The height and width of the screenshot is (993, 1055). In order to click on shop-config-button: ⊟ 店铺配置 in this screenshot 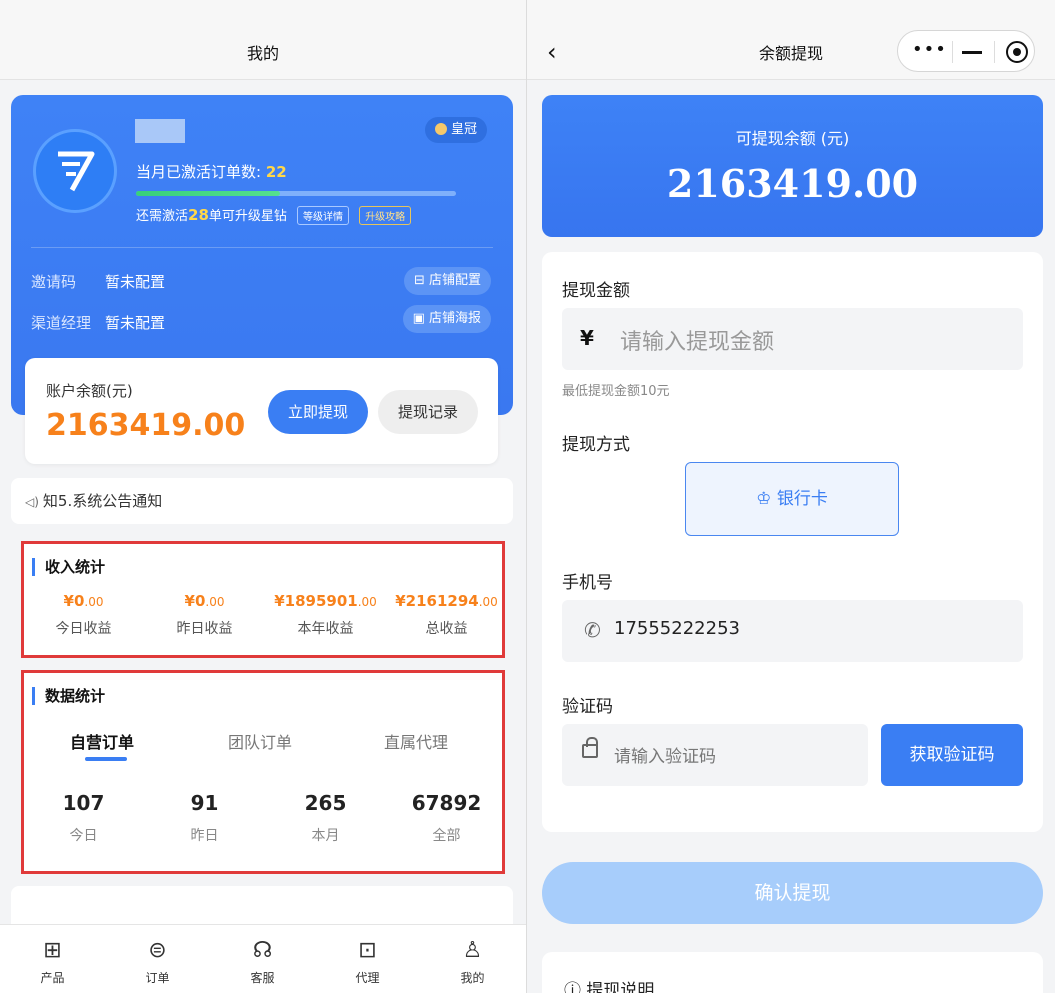, I will do `click(447, 281)`.